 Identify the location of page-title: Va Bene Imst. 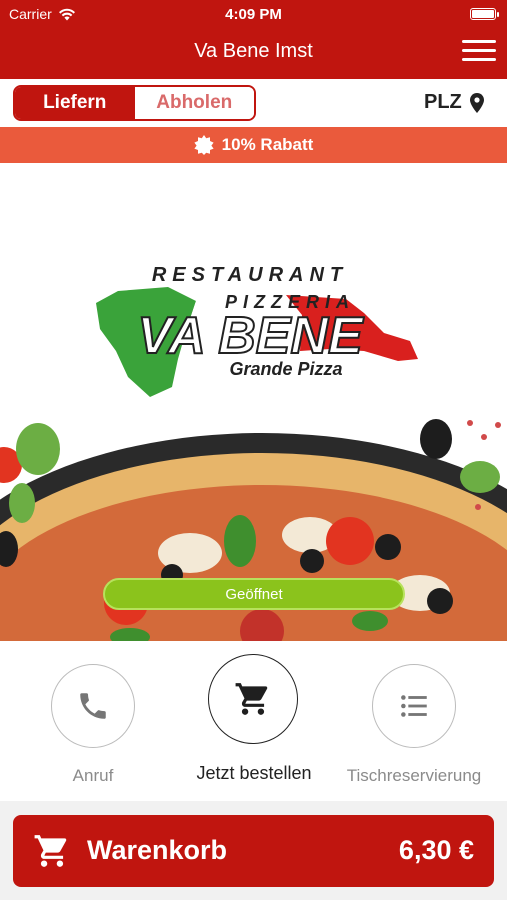
(253, 51).